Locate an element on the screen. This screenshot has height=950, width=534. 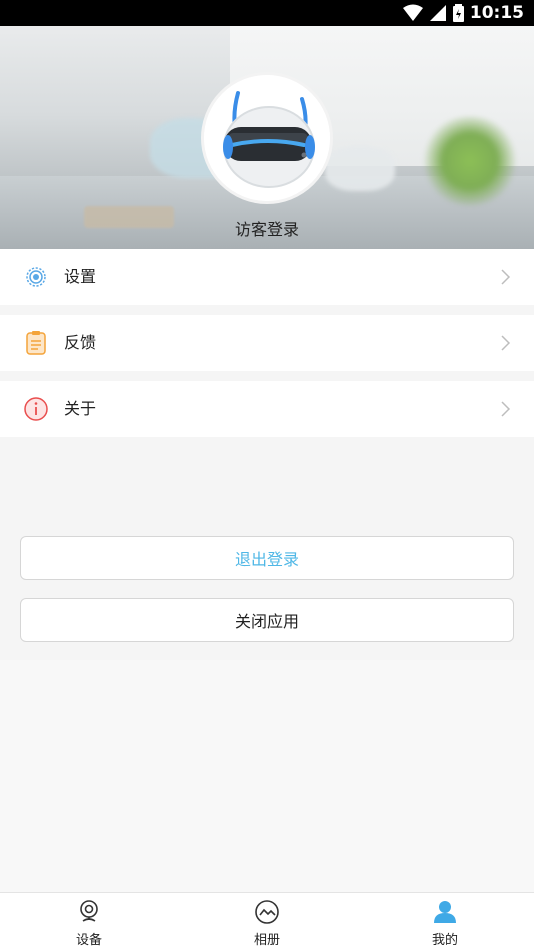
bottom-tab-bar: 设备 相册 我的 is located at coordinates (267, 921).